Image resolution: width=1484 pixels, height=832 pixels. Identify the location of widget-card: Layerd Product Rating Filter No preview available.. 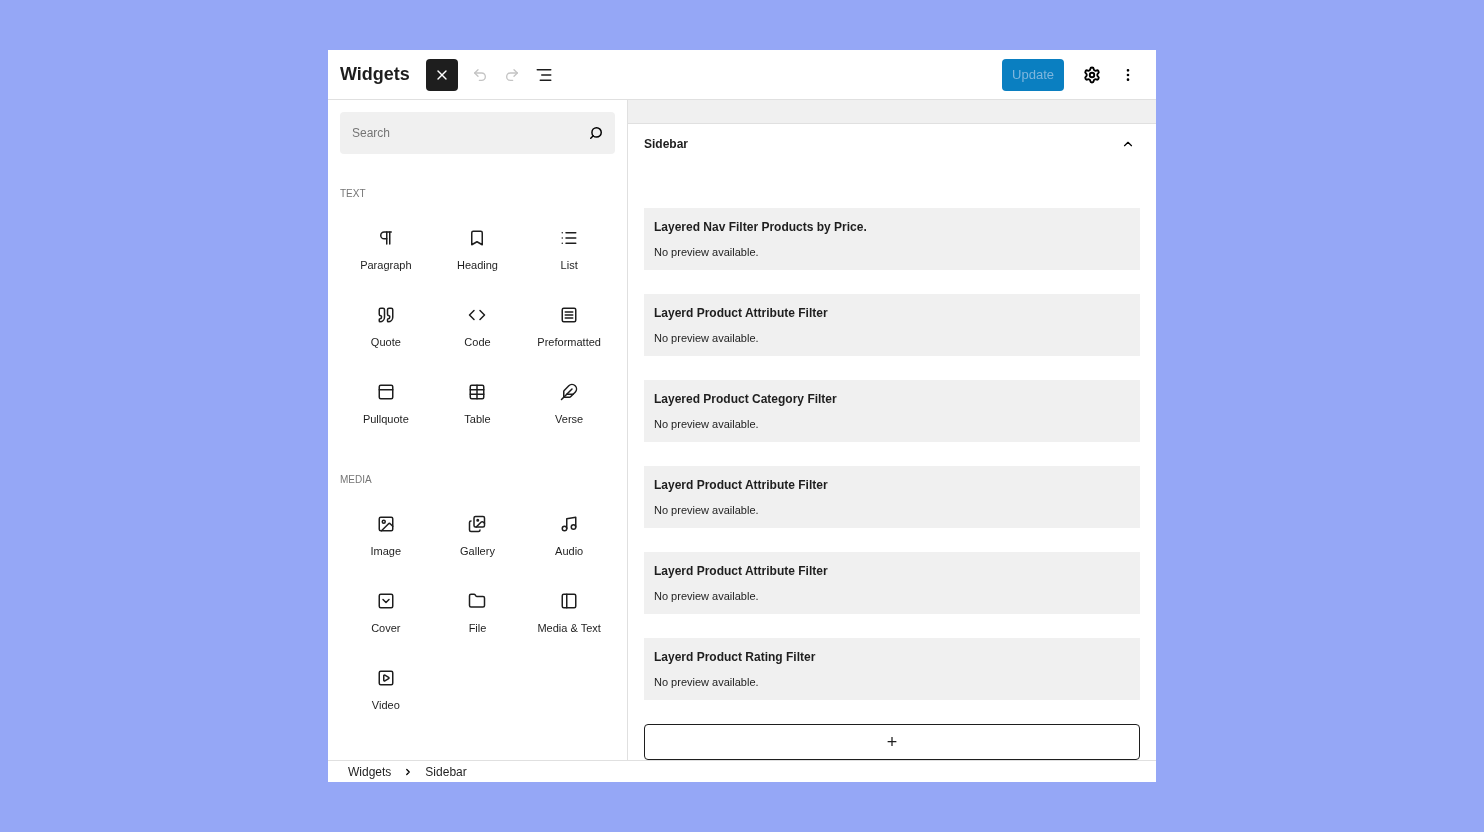
(892, 669).